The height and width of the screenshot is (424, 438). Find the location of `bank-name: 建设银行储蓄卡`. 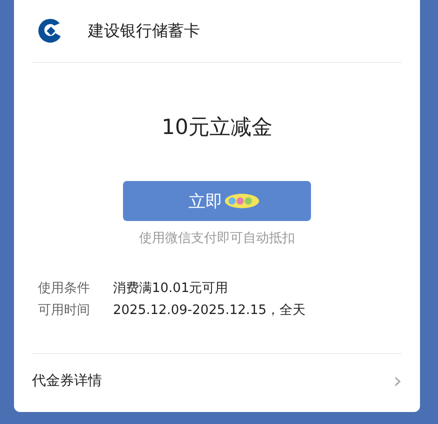

bank-name: 建设银行储蓄卡 is located at coordinates (144, 31).